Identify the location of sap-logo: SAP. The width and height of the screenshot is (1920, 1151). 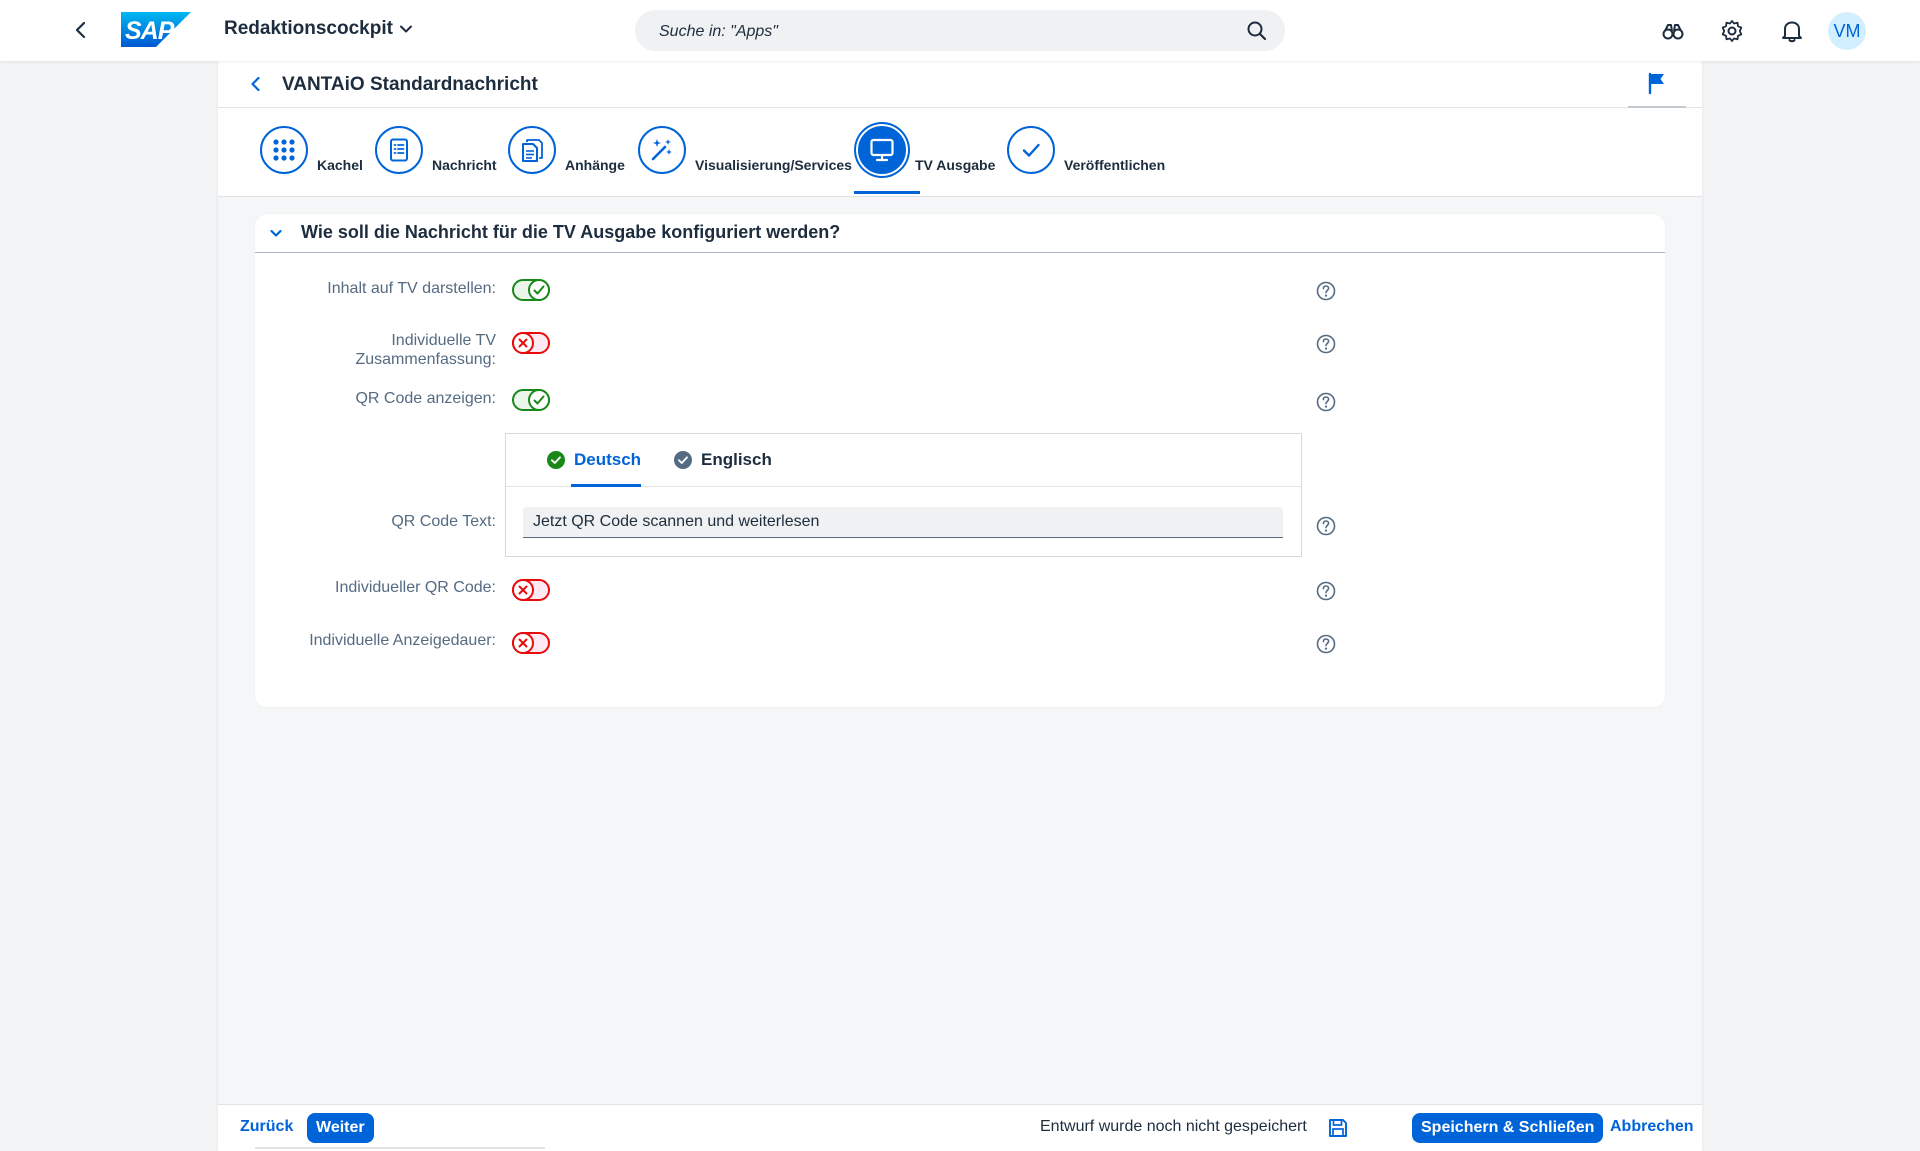
(156, 29).